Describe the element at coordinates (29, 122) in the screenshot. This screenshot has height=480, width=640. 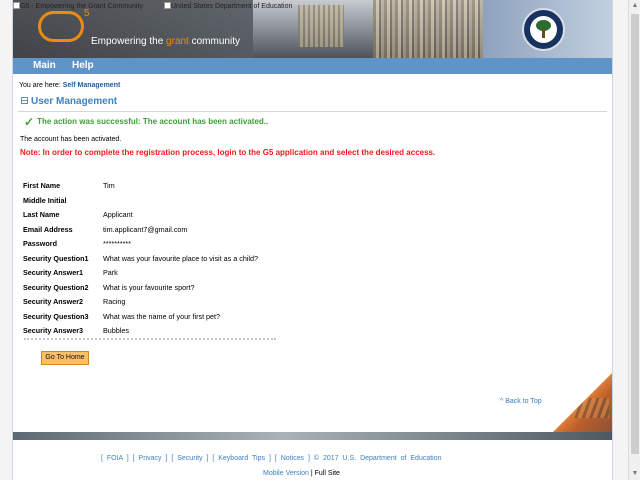
I see `check-icon: ✓` at that location.